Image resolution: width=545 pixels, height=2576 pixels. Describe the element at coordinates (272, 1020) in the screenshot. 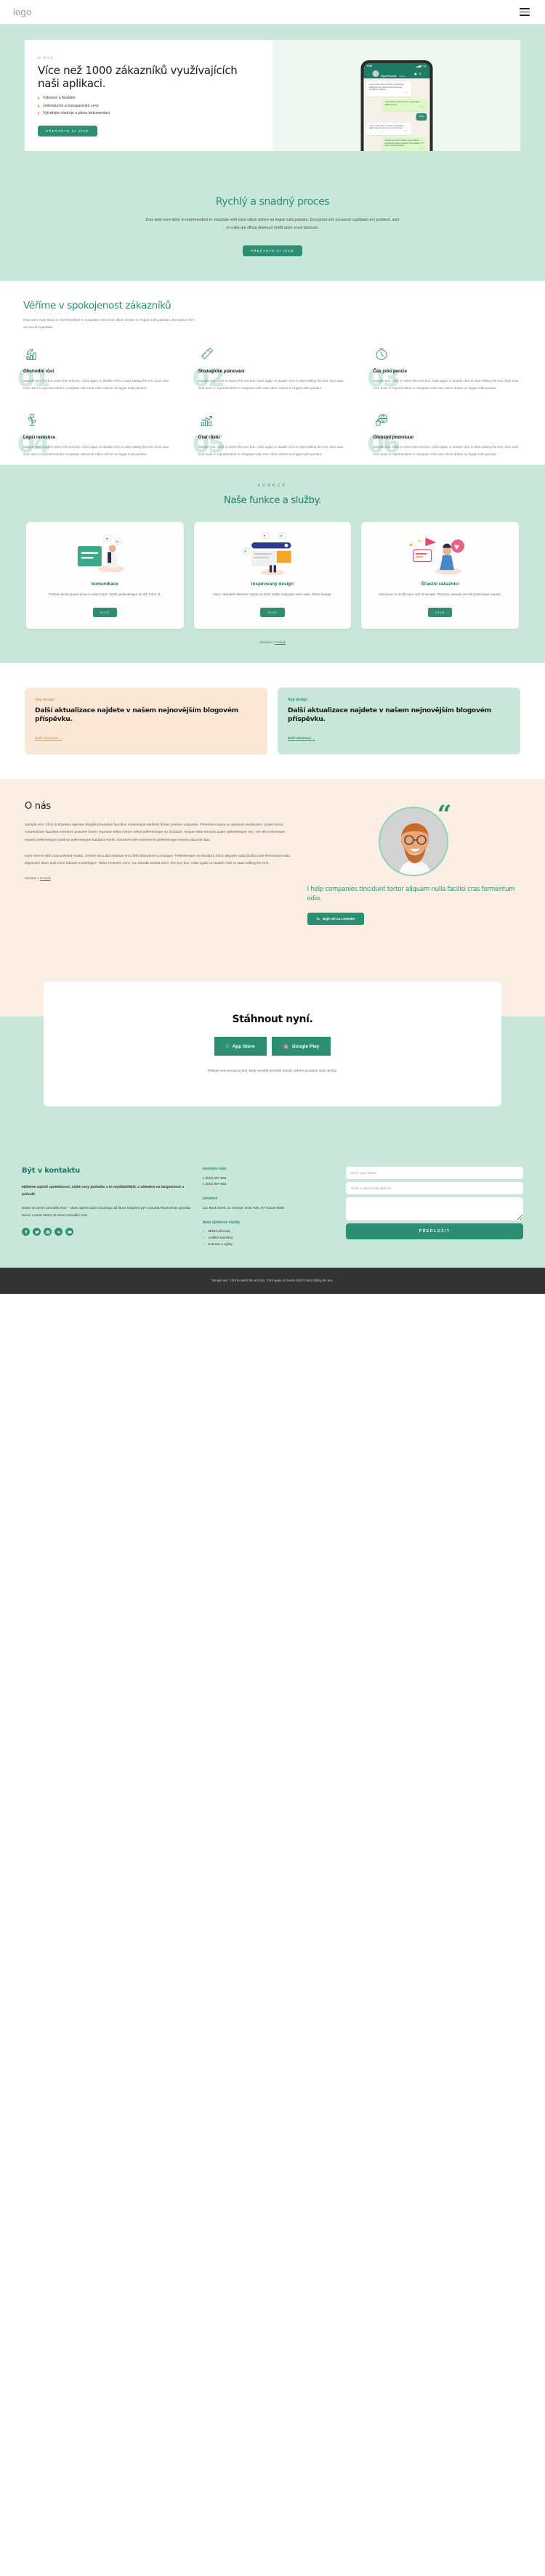

I see `download-title: Stáhnout nyní.` at that location.